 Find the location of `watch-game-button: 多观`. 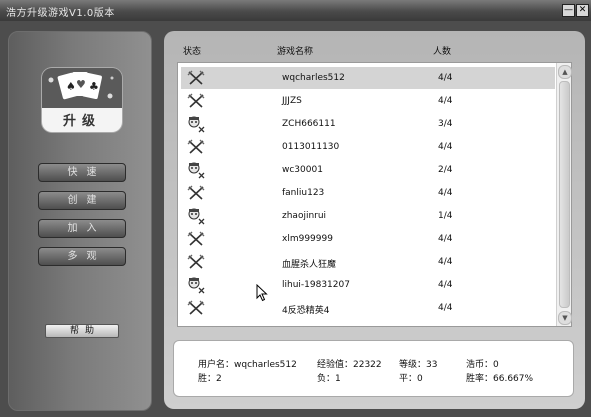

watch-game-button: 多观 is located at coordinates (82, 256).